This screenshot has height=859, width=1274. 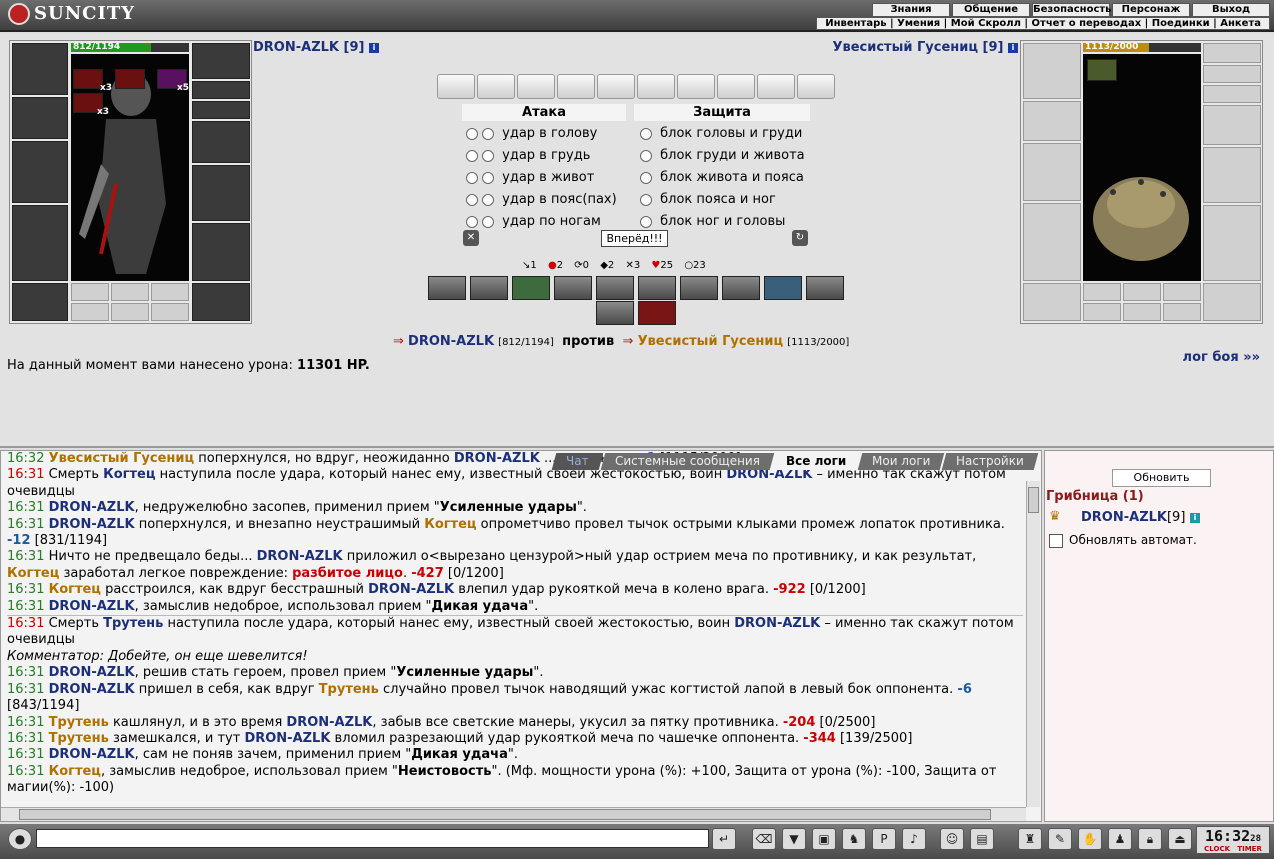 What do you see at coordinates (764, 839) in the screenshot?
I see `eraser-icon: ⌫` at bounding box center [764, 839].